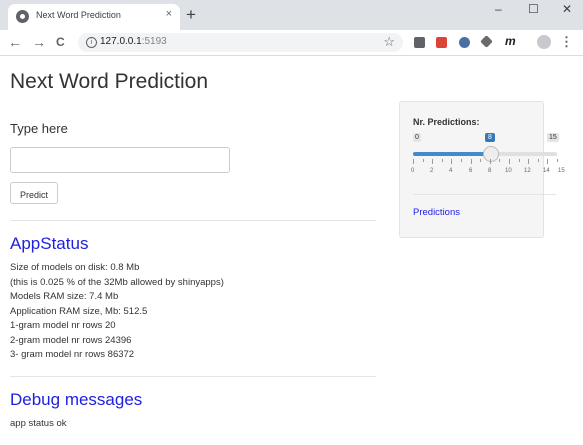 This screenshot has width=583, height=445. Describe the element at coordinates (15, 42) in the screenshot. I see `back-icon: ←` at that location.